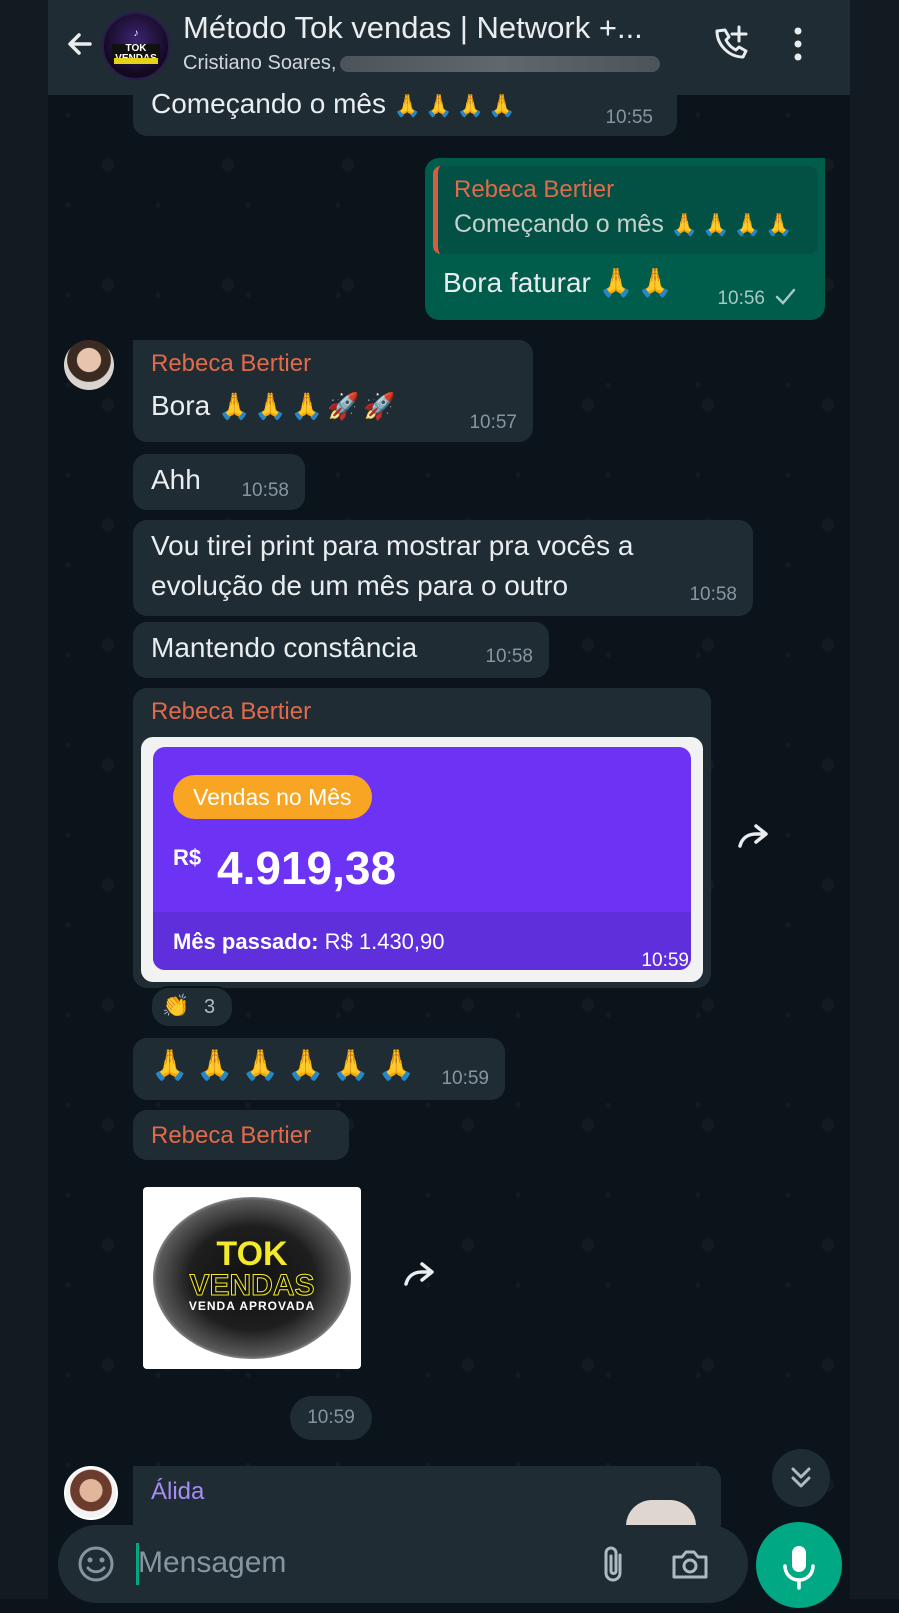  I want to click on scroll-down-icon, so click(801, 1478).